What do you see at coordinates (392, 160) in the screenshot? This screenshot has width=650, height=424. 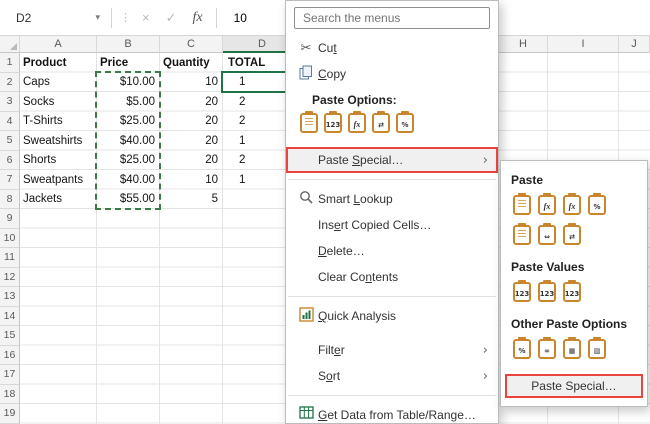 I see `menu-item-paste-special: Paste Special… ›` at bounding box center [392, 160].